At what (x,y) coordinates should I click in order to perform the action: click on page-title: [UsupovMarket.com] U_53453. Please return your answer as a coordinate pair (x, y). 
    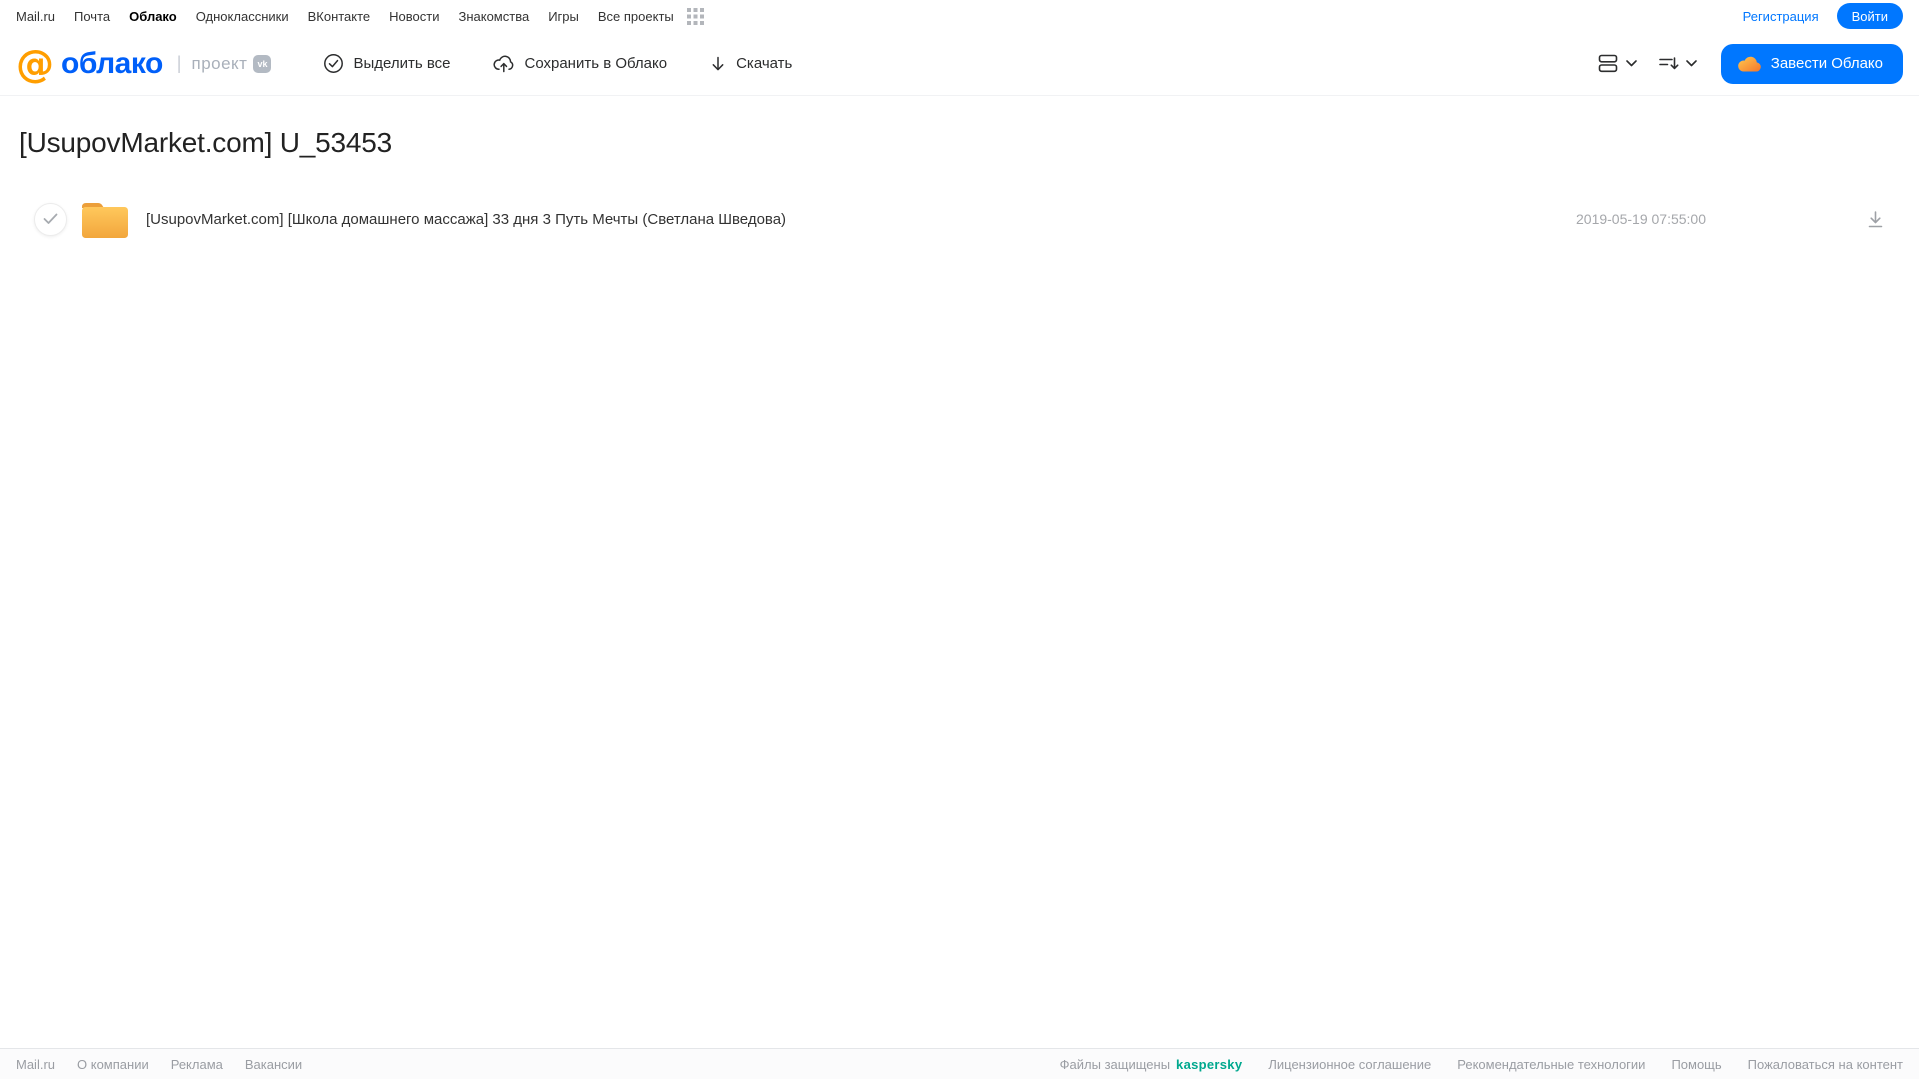
    Looking at the image, I should click on (205, 142).